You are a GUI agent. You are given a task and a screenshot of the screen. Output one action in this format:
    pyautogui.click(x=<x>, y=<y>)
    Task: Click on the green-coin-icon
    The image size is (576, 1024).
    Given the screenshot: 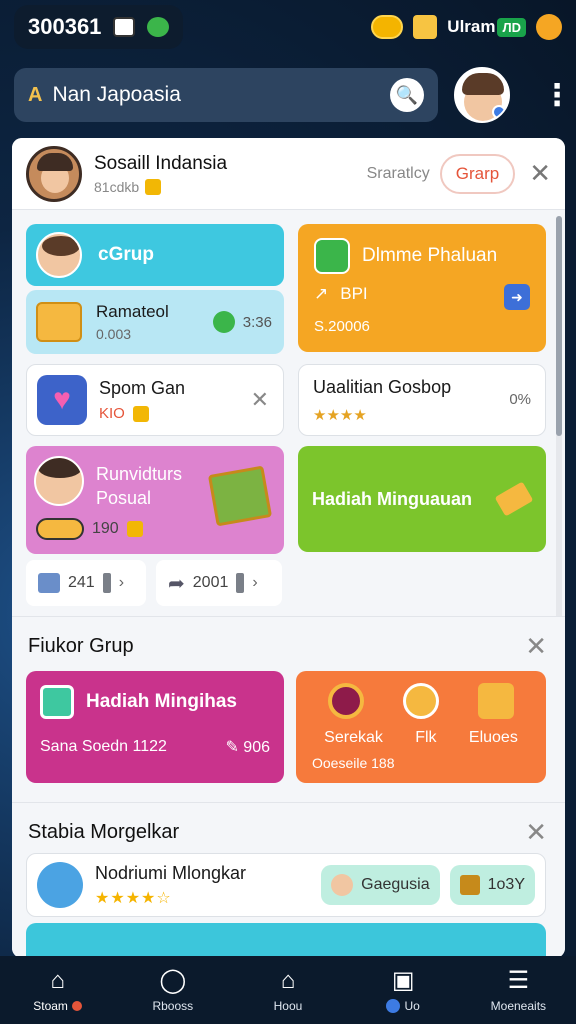 What is the action you would take?
    pyautogui.click(x=223, y=322)
    